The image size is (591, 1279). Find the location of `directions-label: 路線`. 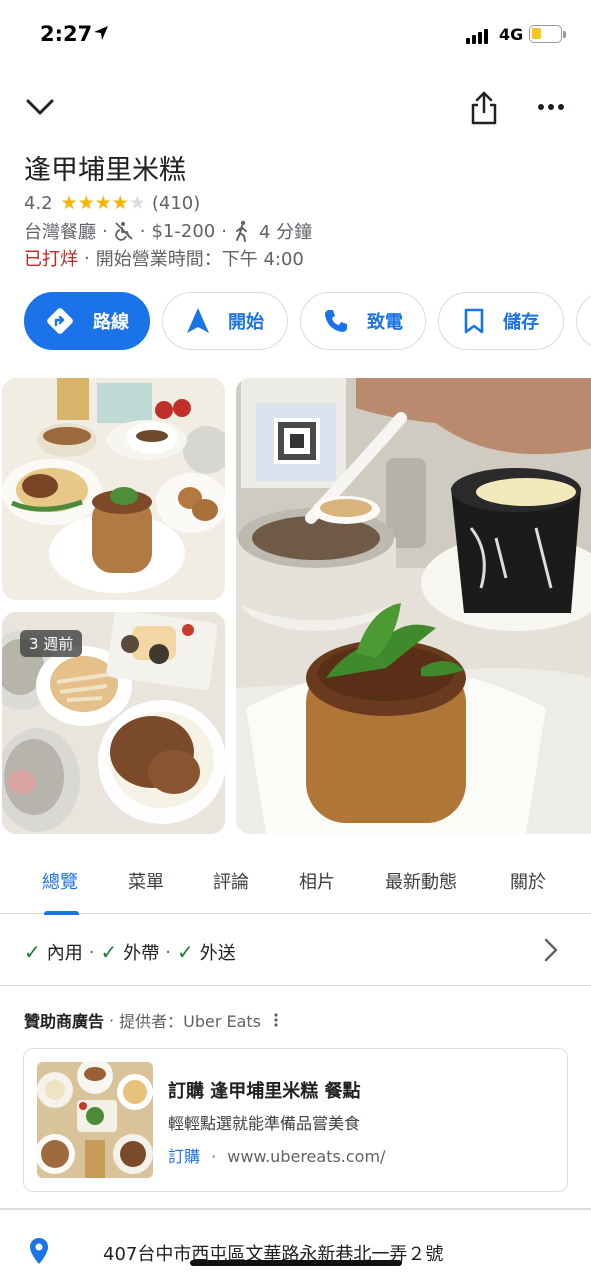

directions-label: 路線 is located at coordinates (111, 322).